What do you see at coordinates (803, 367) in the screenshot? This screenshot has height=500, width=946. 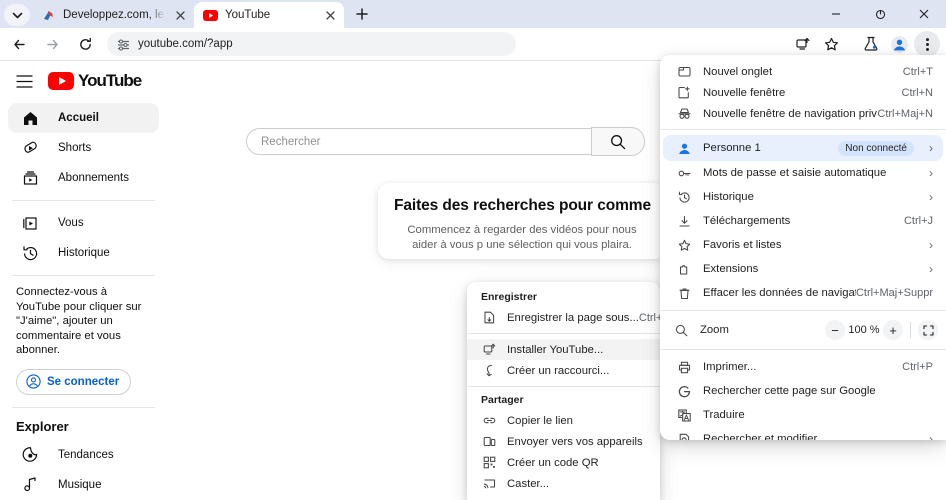 I see `menu-item-print: Imprimer... Ctrl+P` at bounding box center [803, 367].